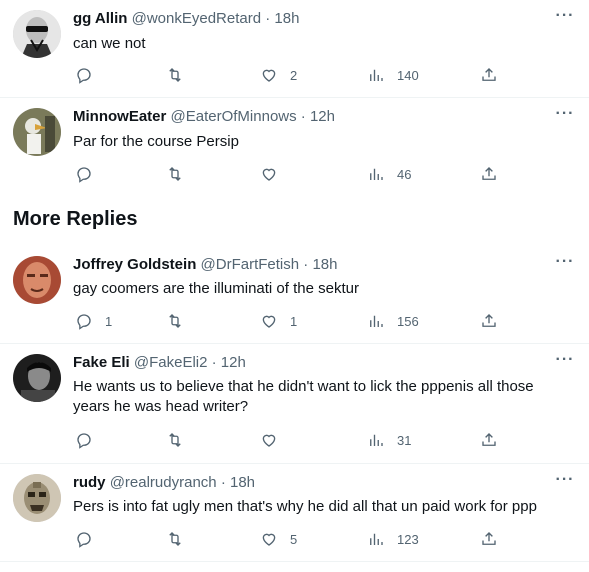  What do you see at coordinates (101, 362) in the screenshot?
I see `author-name: Fake Eli` at bounding box center [101, 362].